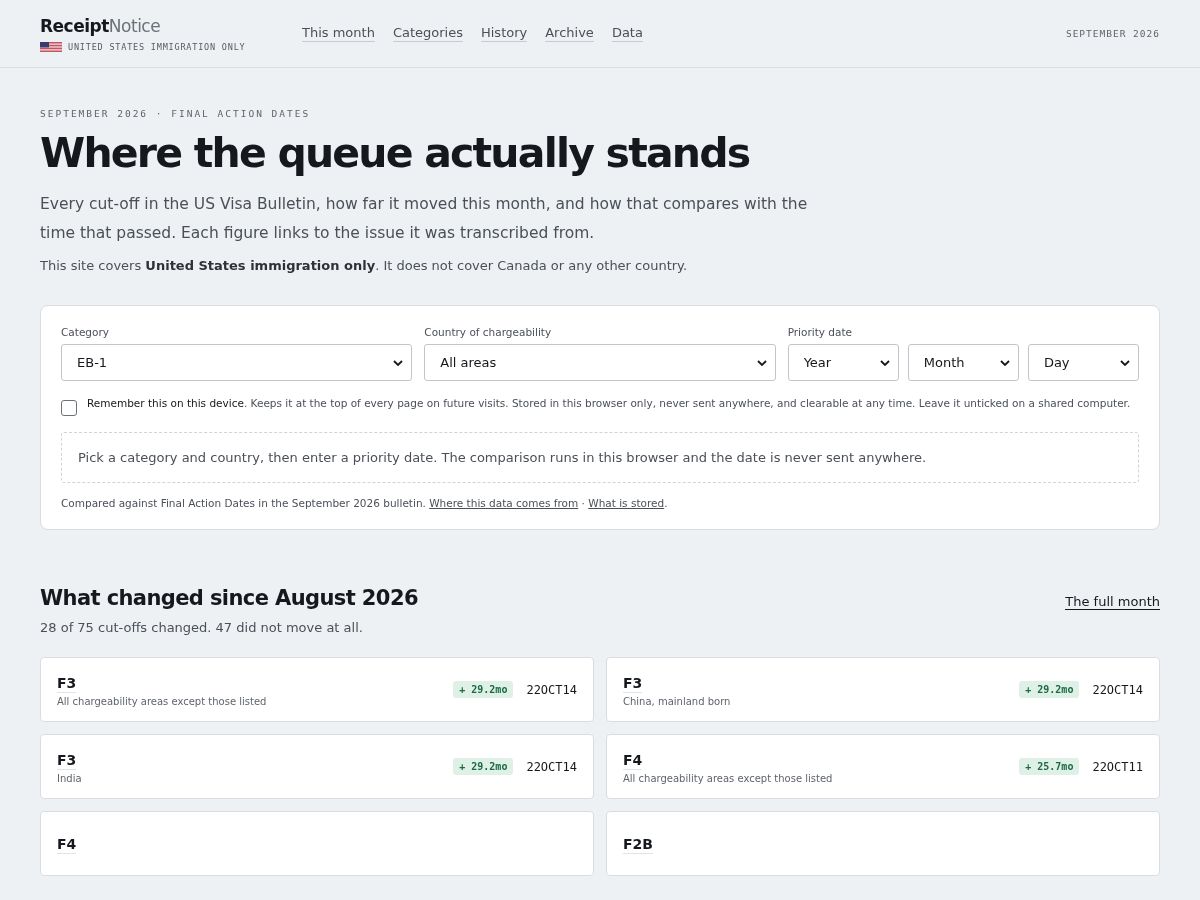  What do you see at coordinates (237, 363) in the screenshot?
I see `select-field: EB-1` at bounding box center [237, 363].